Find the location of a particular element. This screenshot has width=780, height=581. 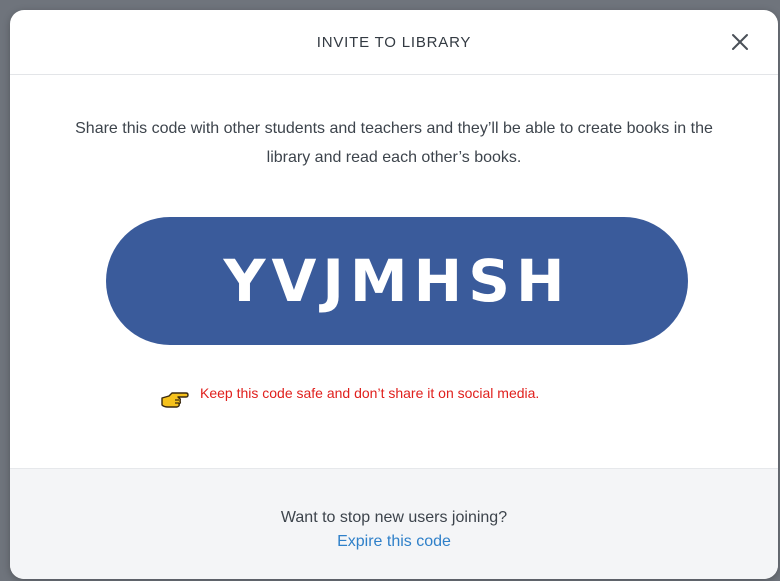

expire-question: Want to stop new users joining? is located at coordinates (394, 517).